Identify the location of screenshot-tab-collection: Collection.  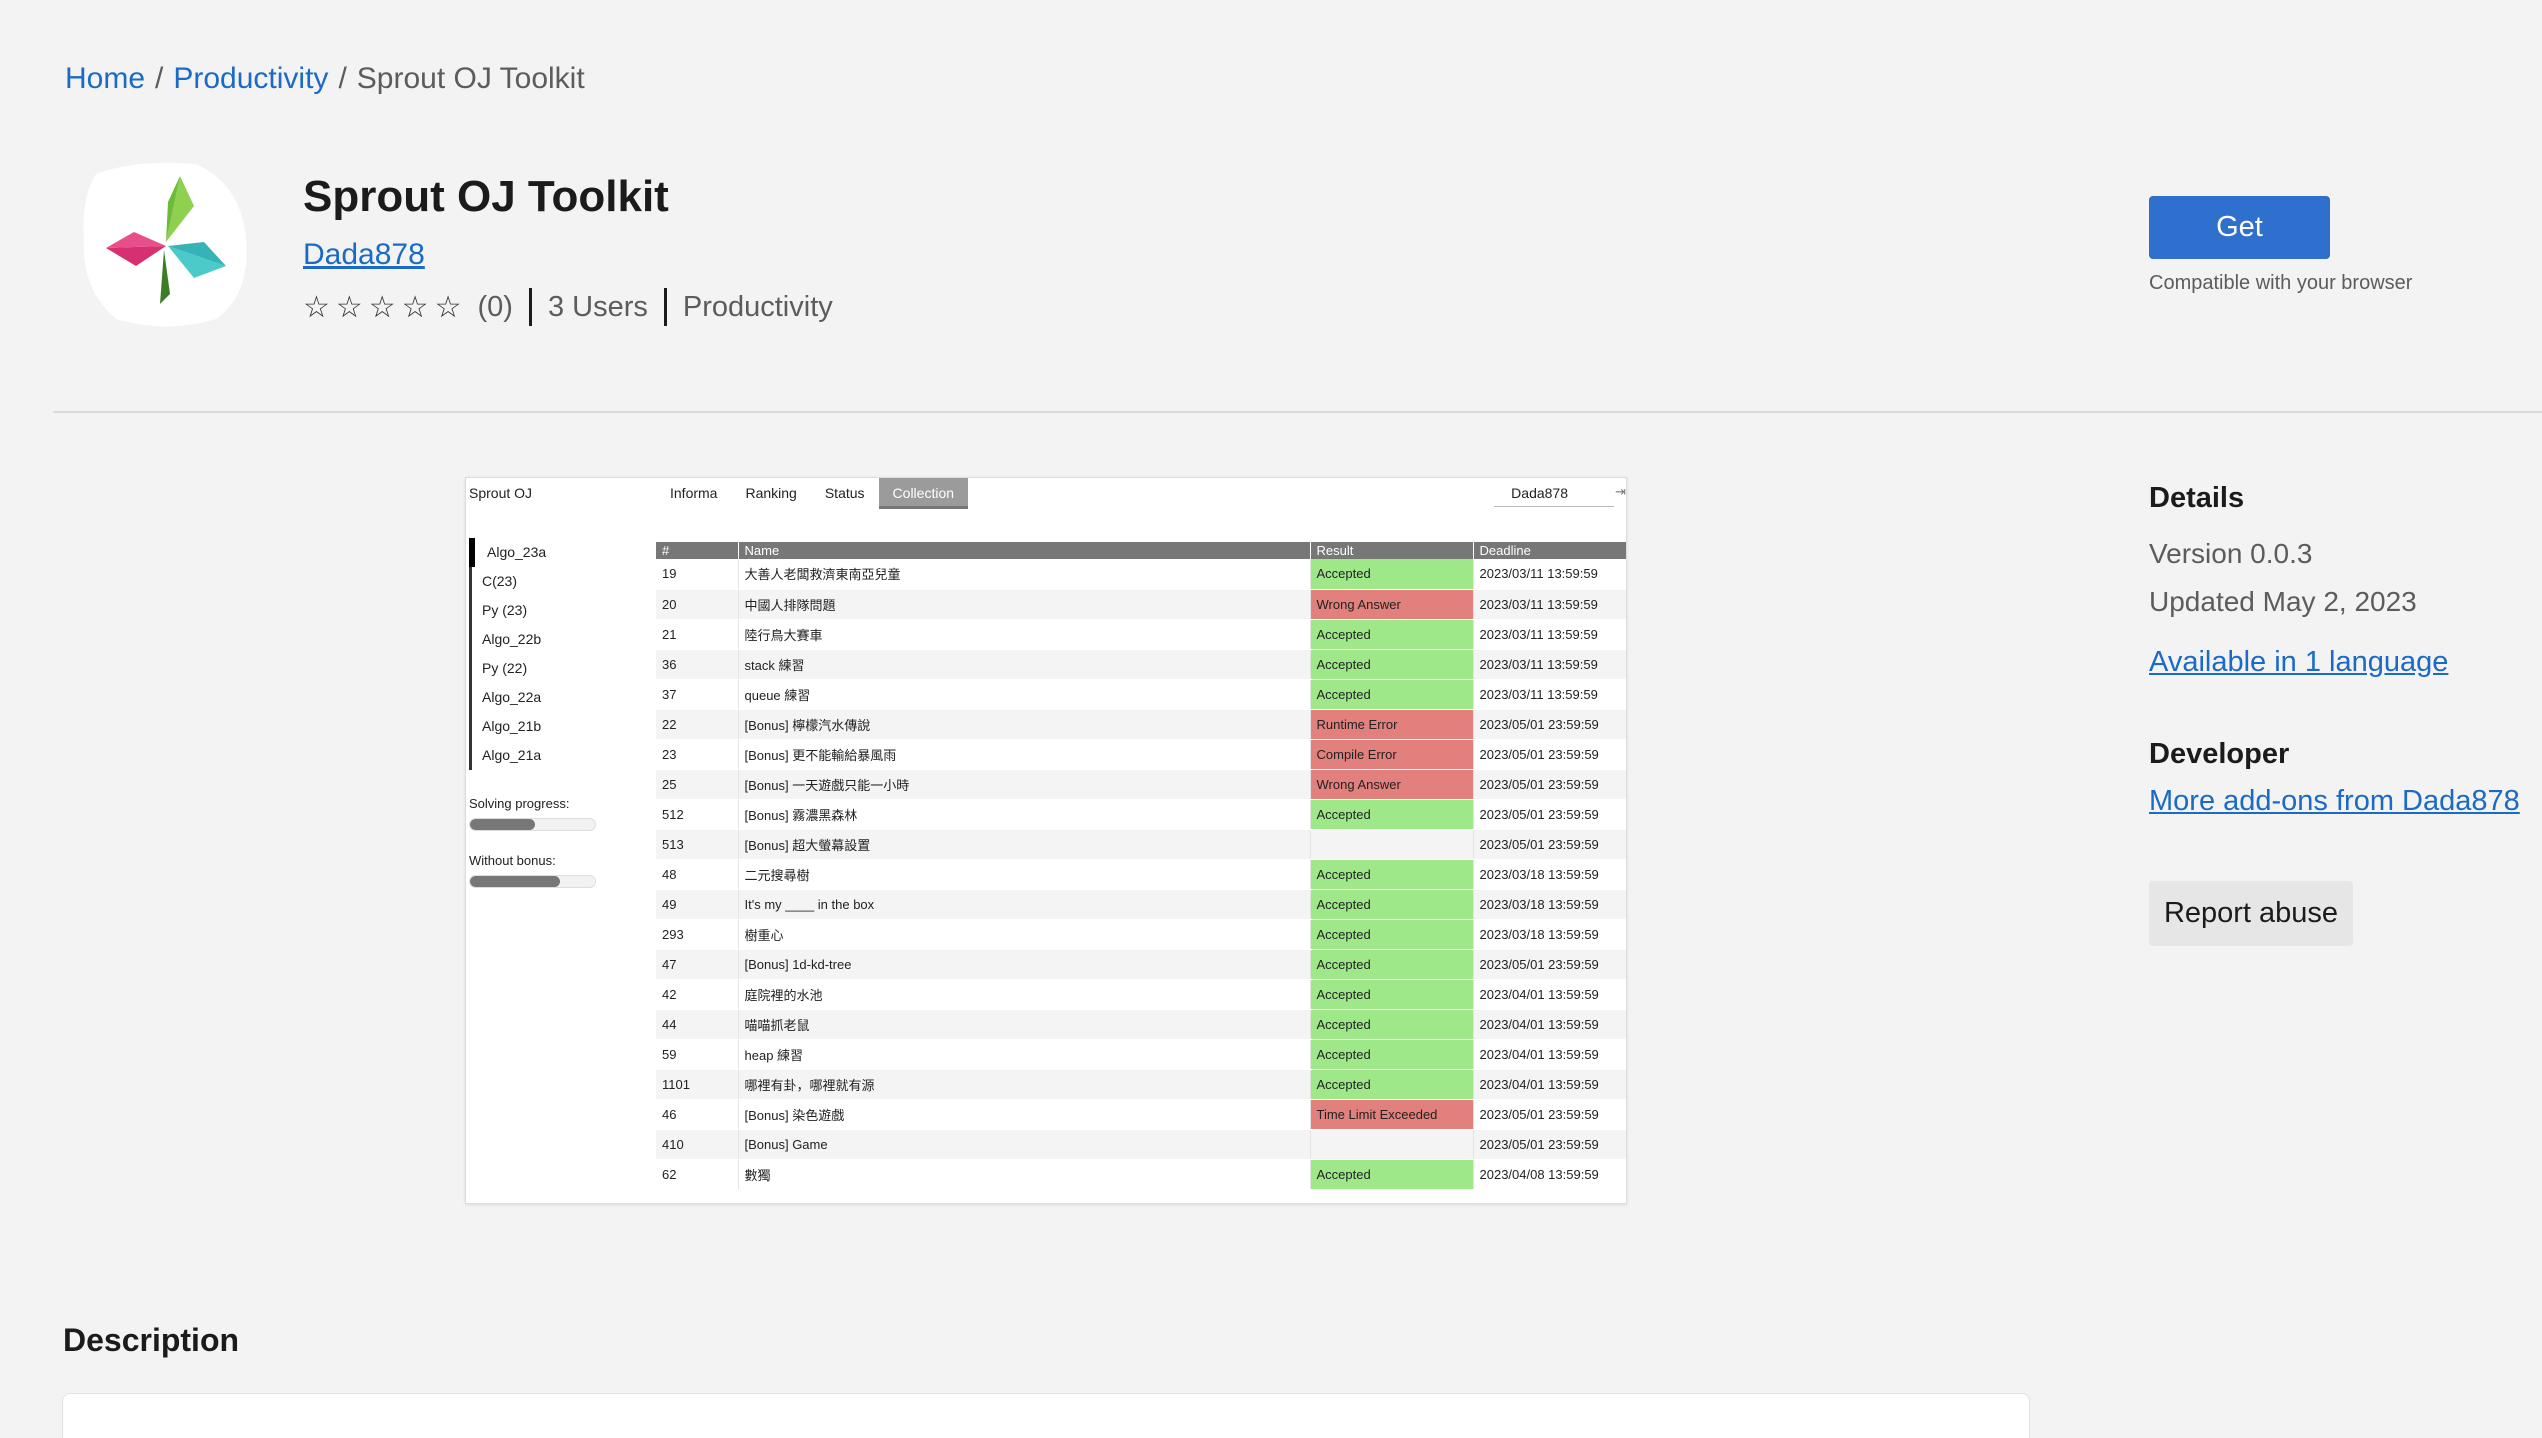
(923, 493).